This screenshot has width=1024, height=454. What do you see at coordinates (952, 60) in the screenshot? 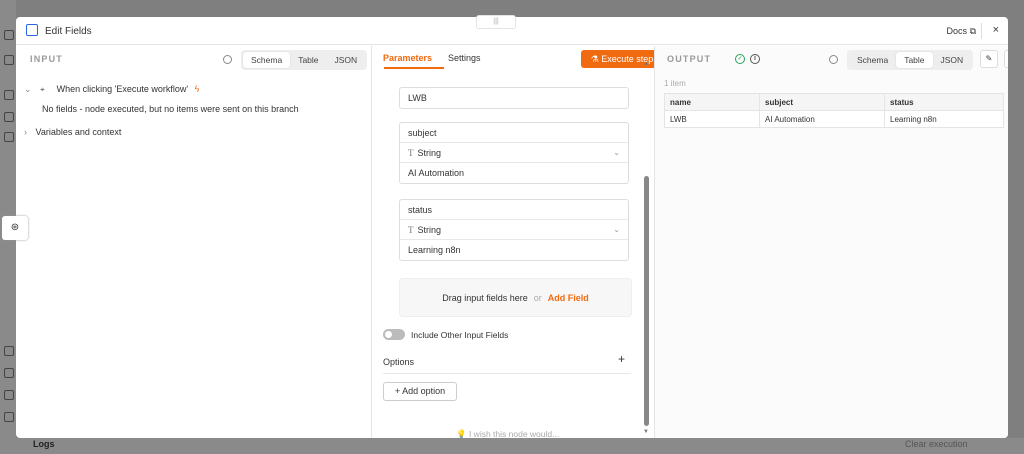
I see `output-tab-json: JSON` at bounding box center [952, 60].